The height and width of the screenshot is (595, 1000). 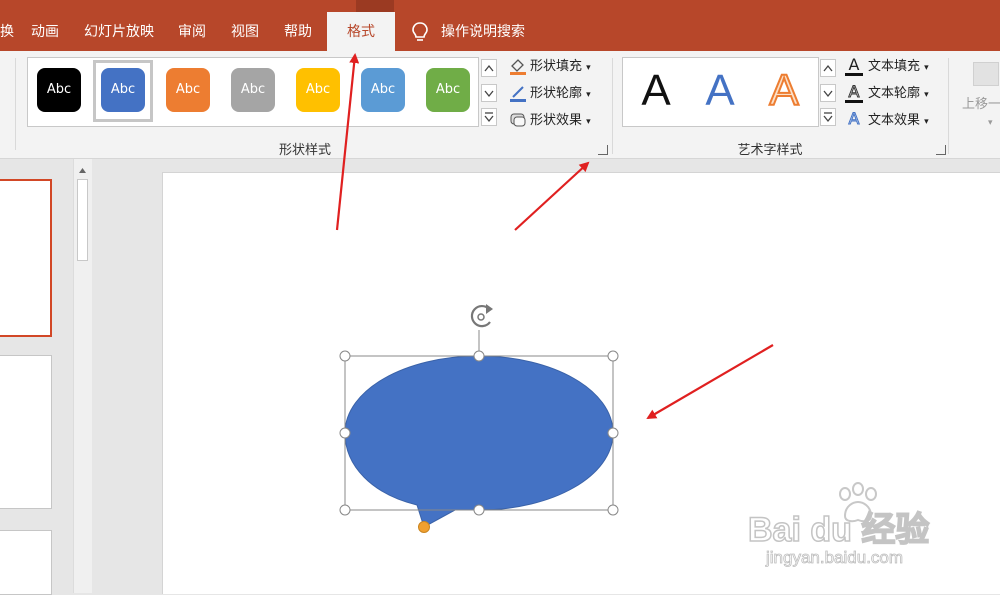 I want to click on baidu-jingyan-watermark: Bai du 经验 jingyan.baidu.com, so click(x=857, y=530).